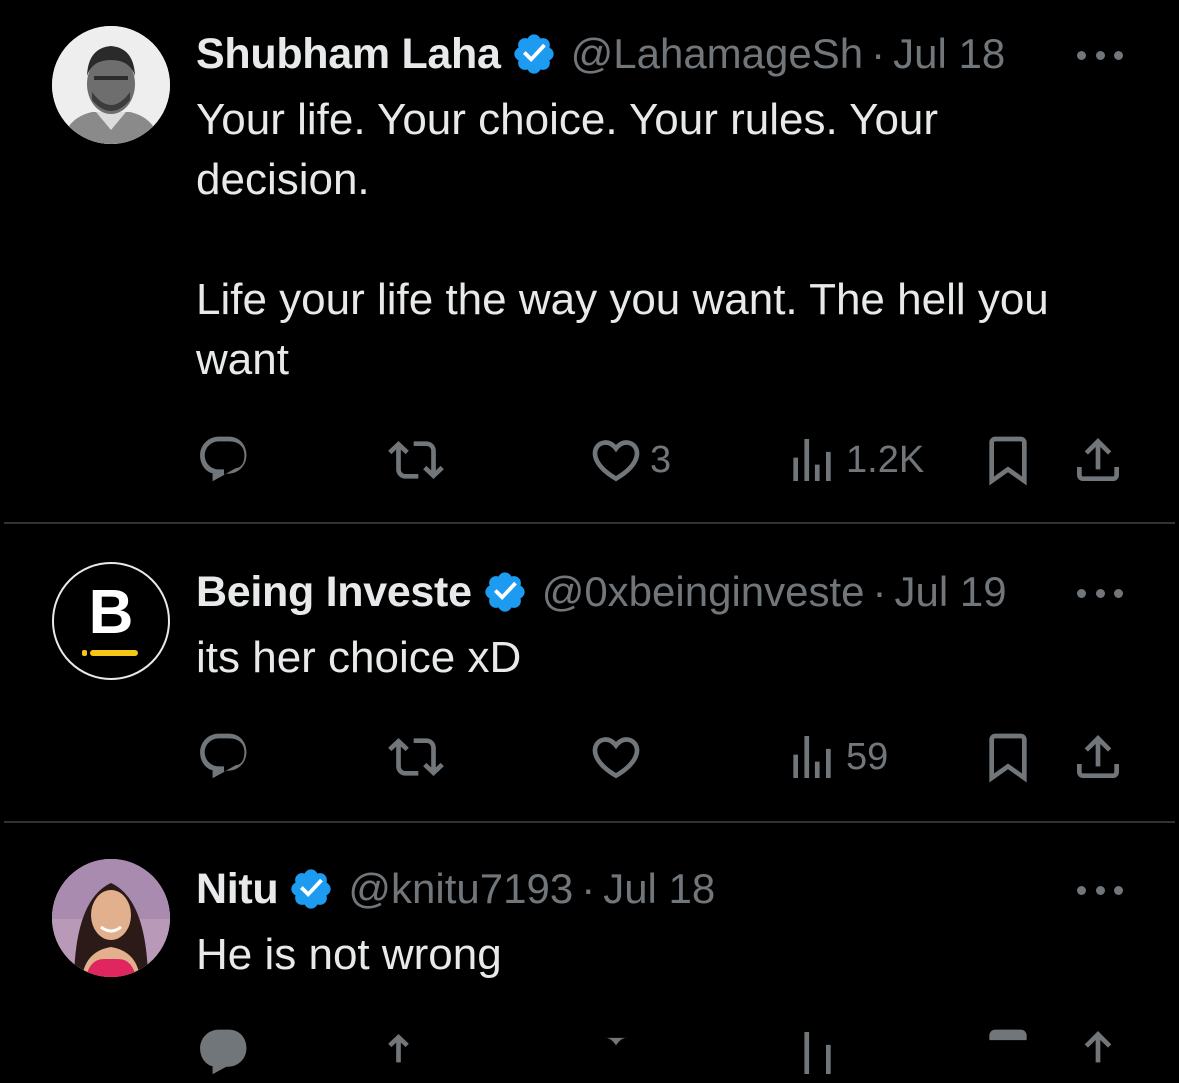  I want to click on avatar: B, so click(111, 621).